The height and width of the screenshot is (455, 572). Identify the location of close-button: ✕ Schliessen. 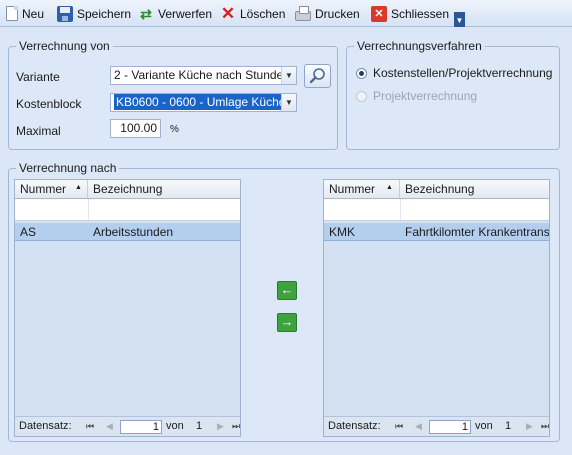
(410, 13).